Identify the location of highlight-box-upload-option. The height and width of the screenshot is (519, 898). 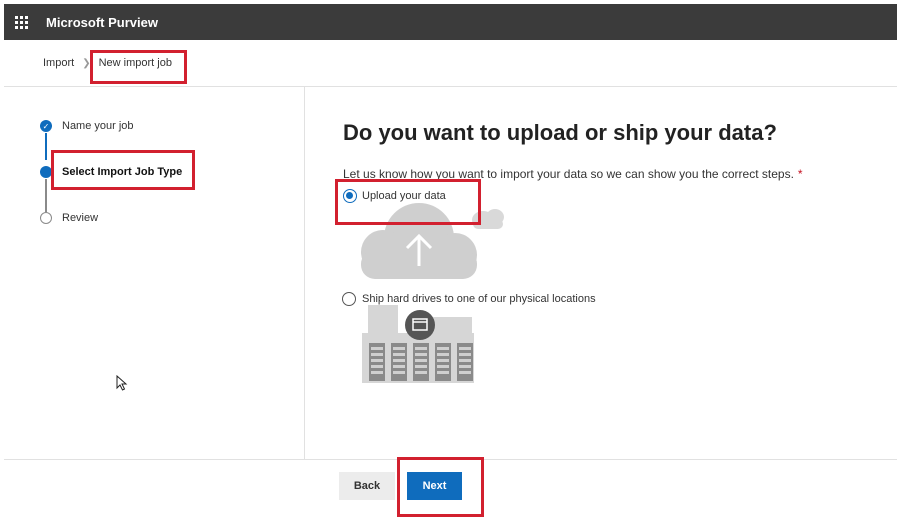
(408, 202).